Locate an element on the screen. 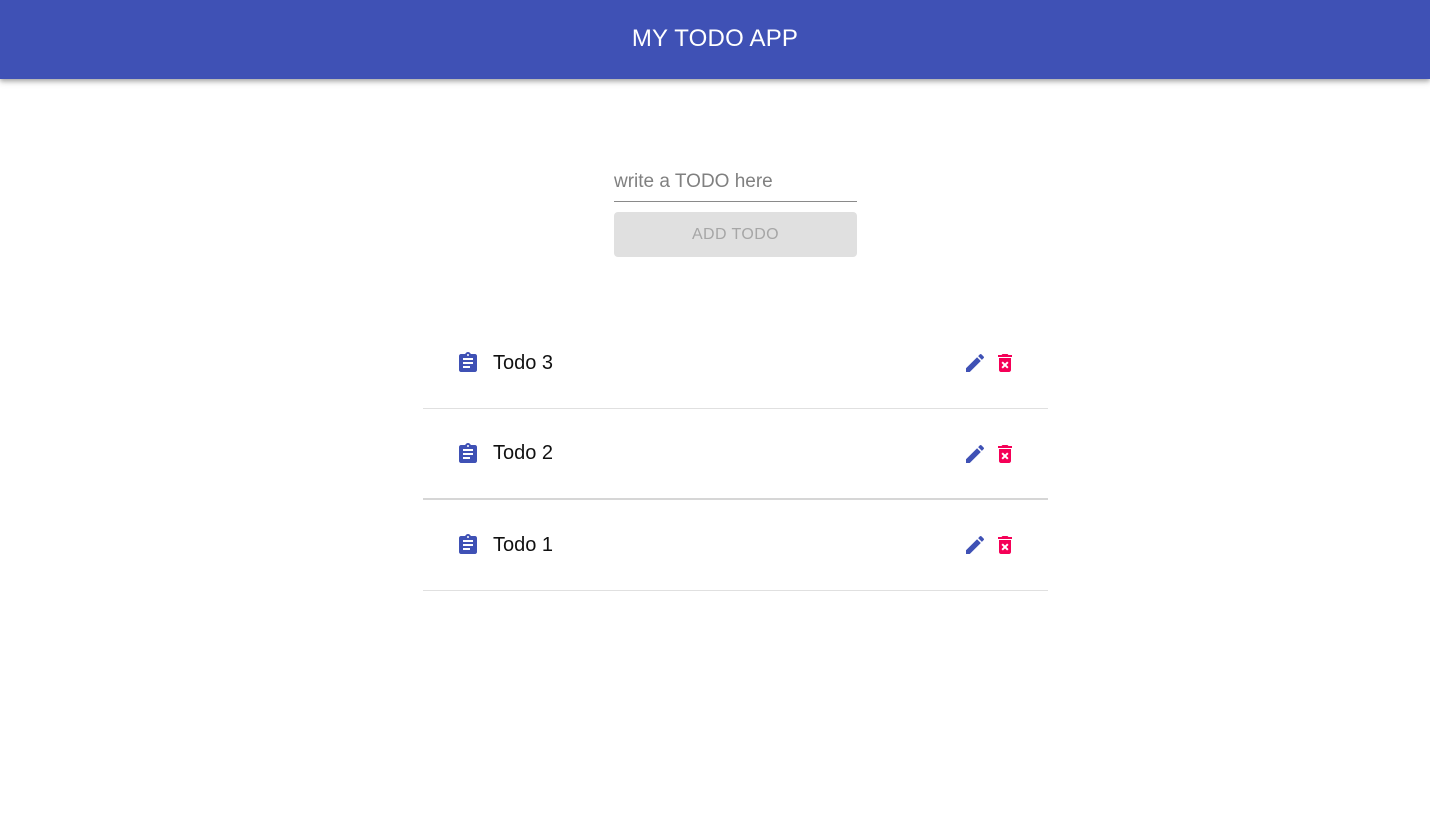  add-todo-button: ADD TODO is located at coordinates (735, 234).